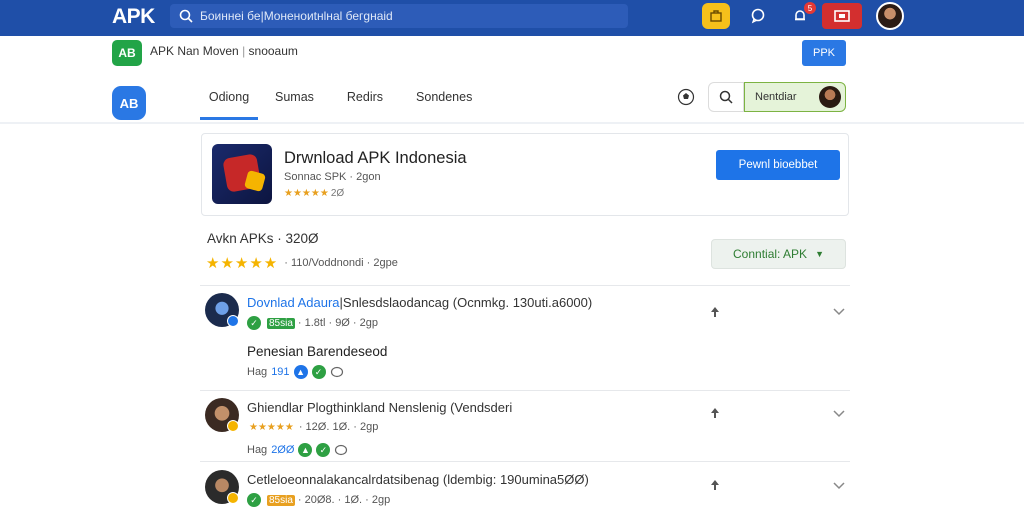 The image size is (1024, 512). Describe the element at coordinates (341, 263) in the screenshot. I see `summary-meta: · 110/Voddnondi · 2gpe` at that location.